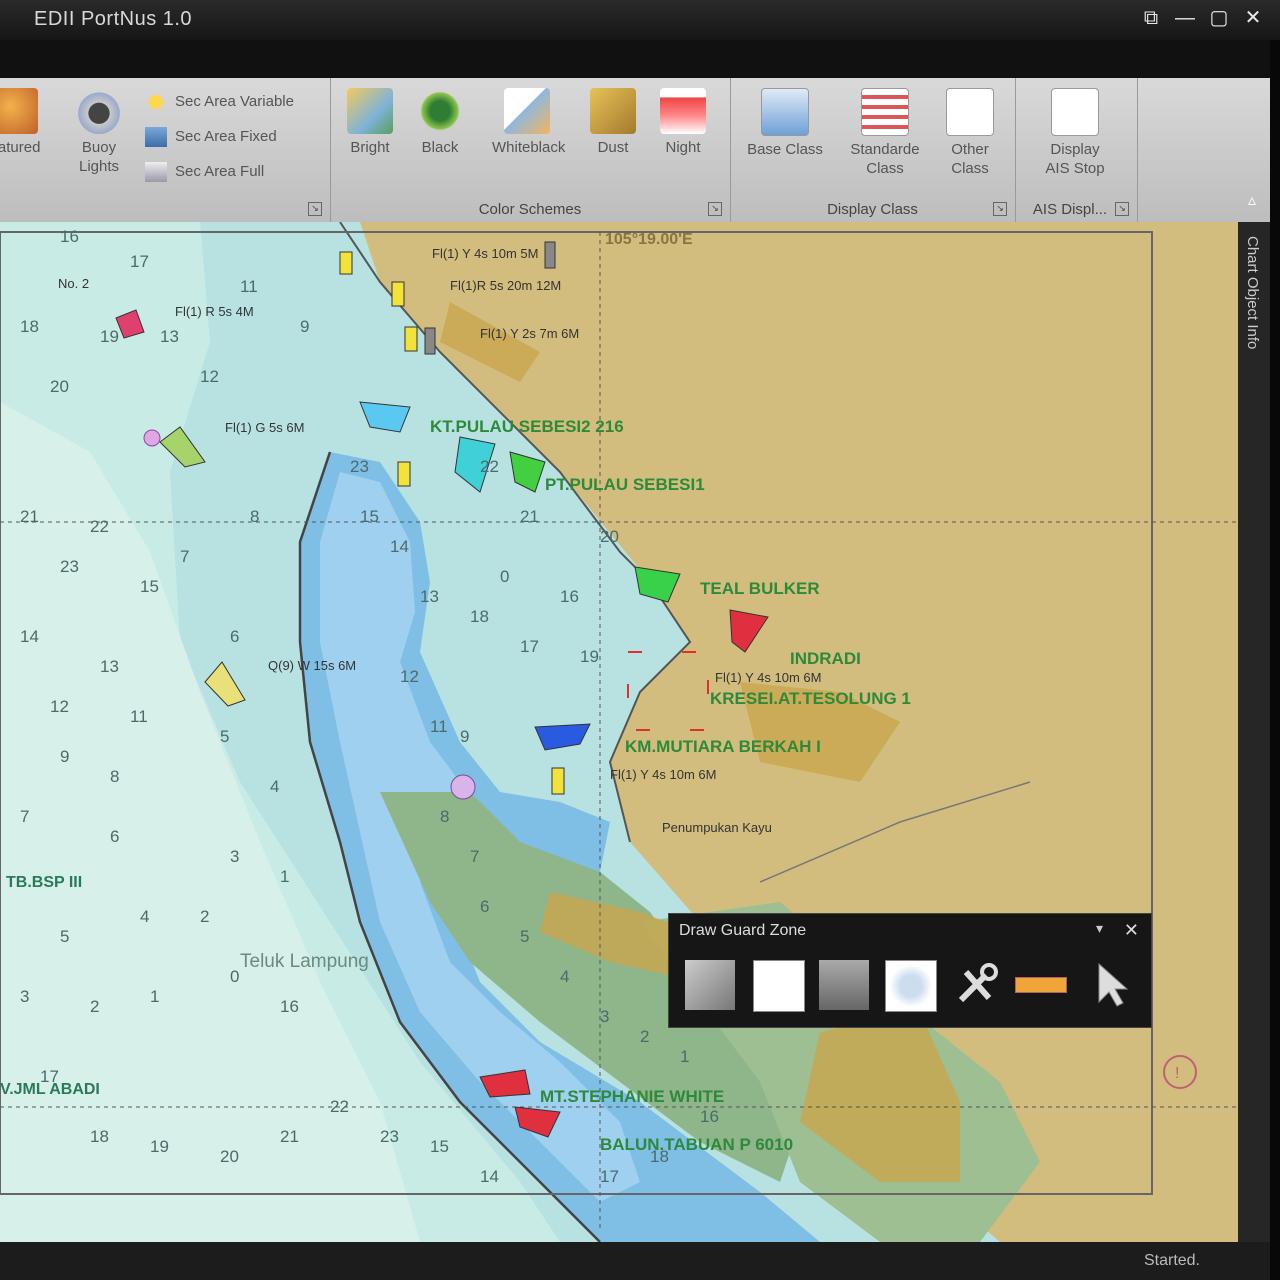 The width and height of the screenshot is (1280, 1280). I want to click on whiteblack-label: Whiteblack, so click(529, 147).